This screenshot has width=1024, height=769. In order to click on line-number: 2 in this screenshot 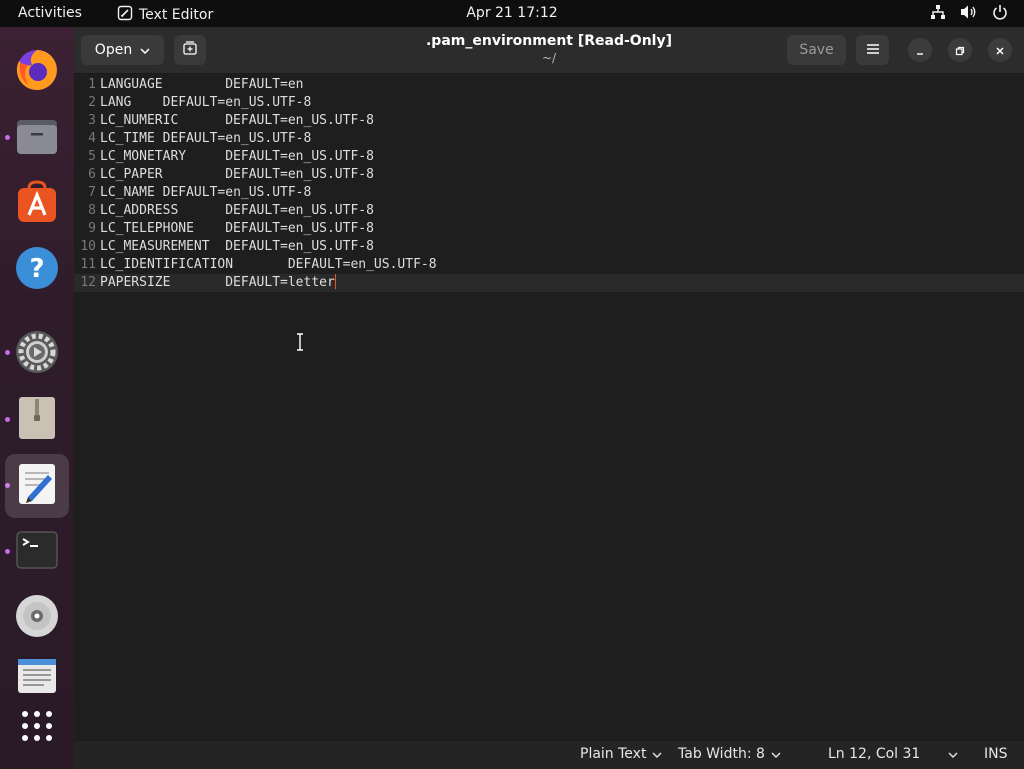, I will do `click(92, 102)`.